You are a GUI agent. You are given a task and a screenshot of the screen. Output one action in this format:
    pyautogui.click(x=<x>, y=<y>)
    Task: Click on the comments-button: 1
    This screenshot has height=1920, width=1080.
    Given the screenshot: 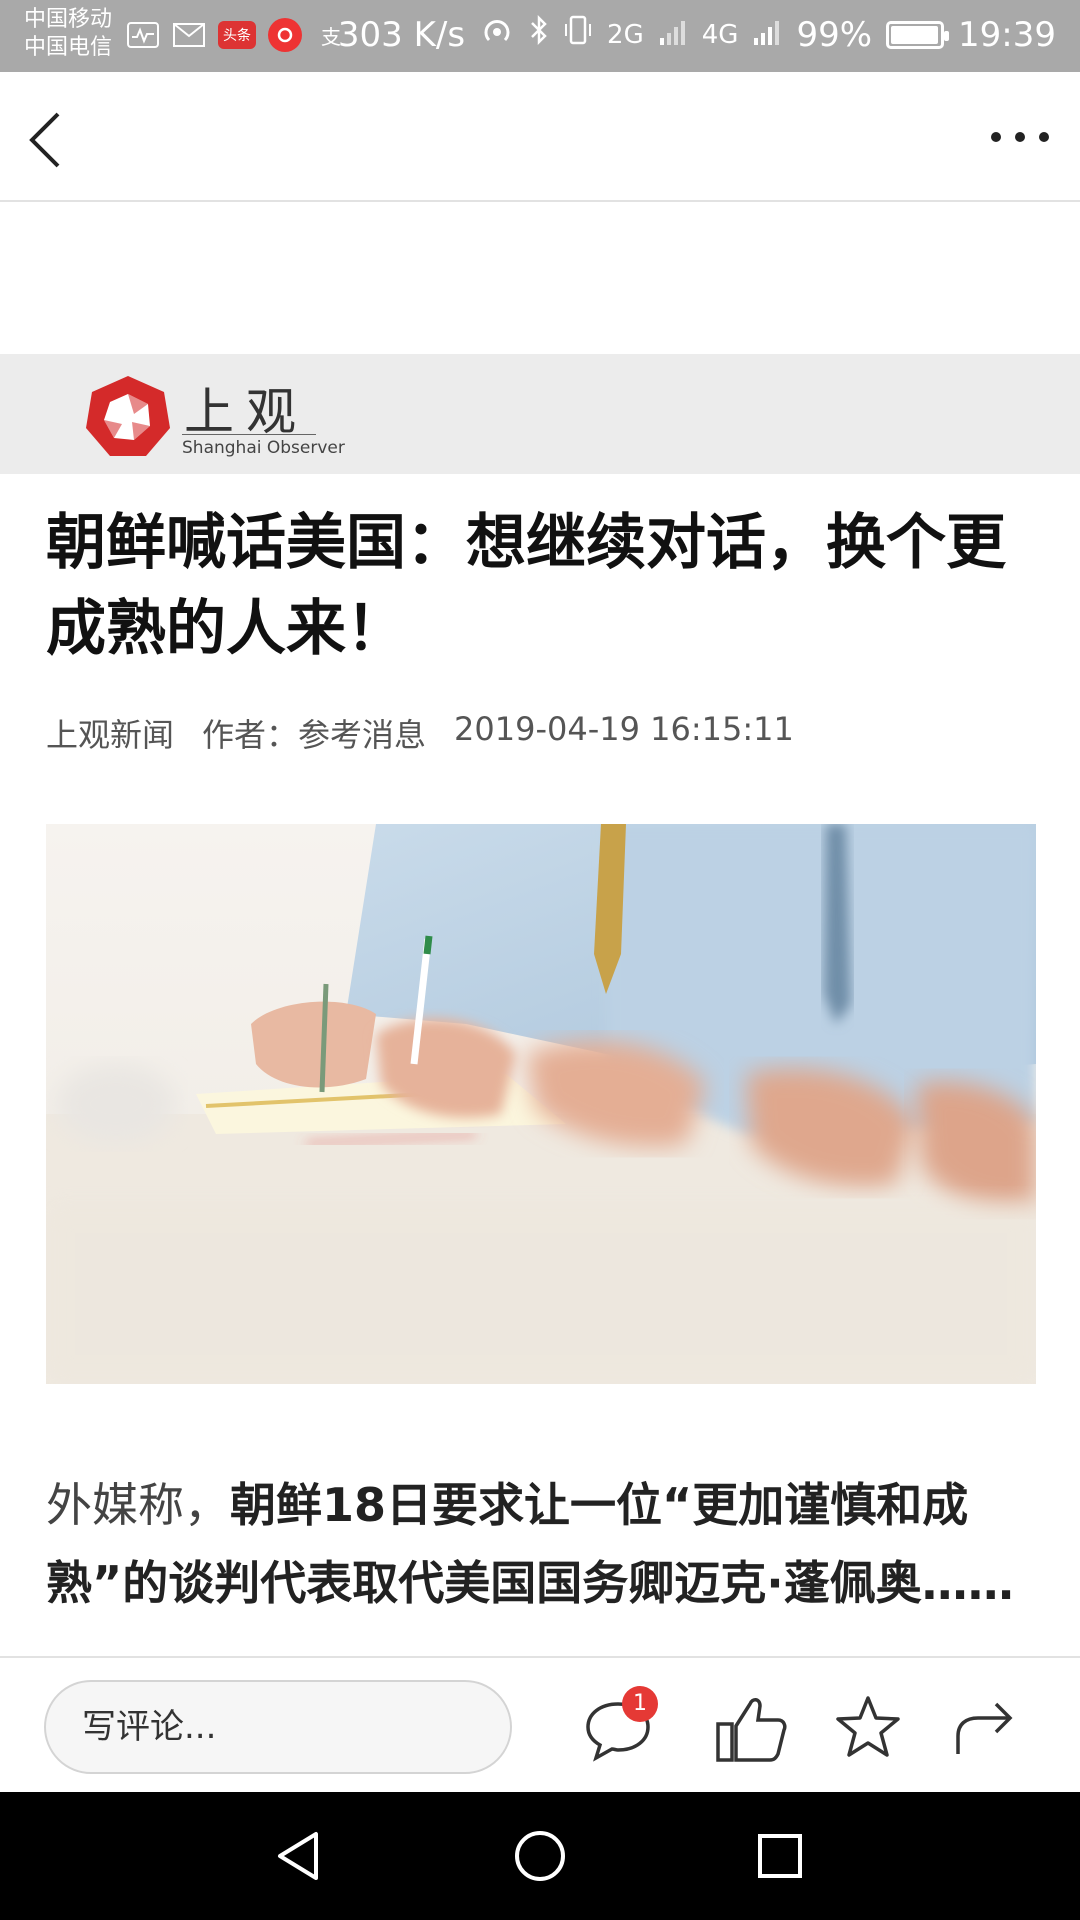 What is the action you would take?
    pyautogui.click(x=618, y=1727)
    